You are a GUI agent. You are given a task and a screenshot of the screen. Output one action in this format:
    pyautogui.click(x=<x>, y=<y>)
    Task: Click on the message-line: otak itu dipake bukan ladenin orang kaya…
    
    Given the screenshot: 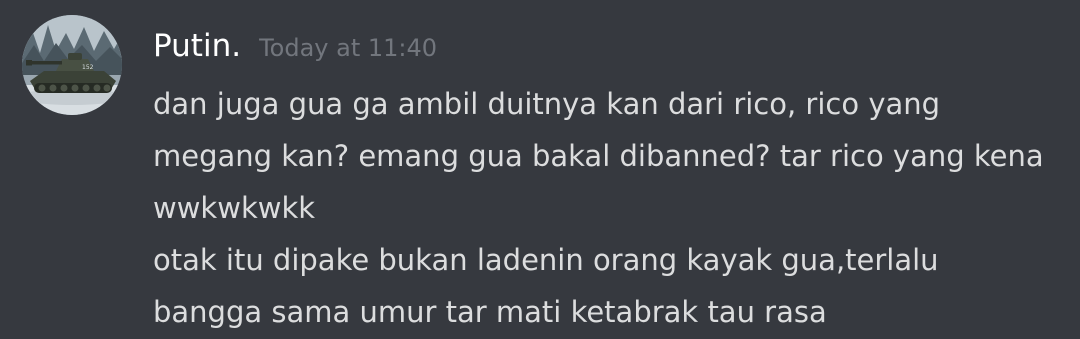 What is the action you would take?
    pyautogui.click(x=546, y=260)
    